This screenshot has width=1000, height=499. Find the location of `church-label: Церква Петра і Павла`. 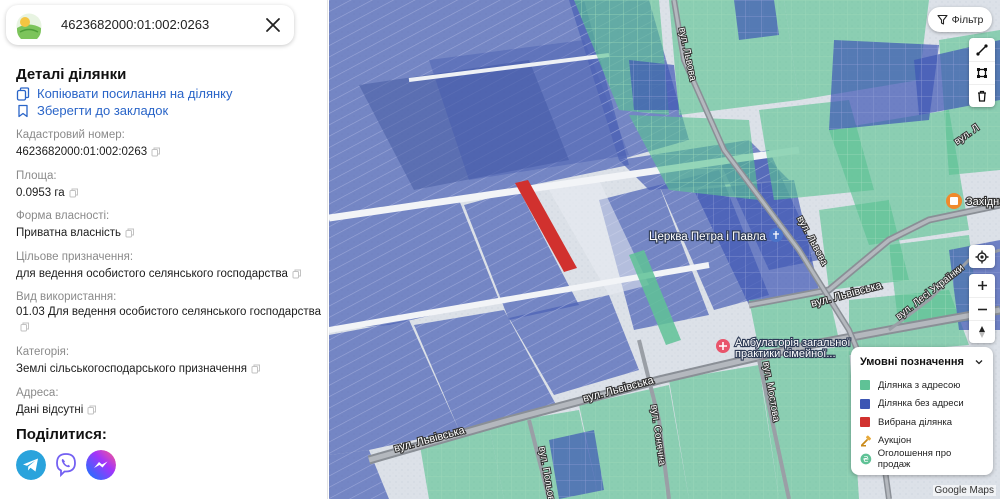

church-label: Церква Петра і Павла is located at coordinates (707, 237).